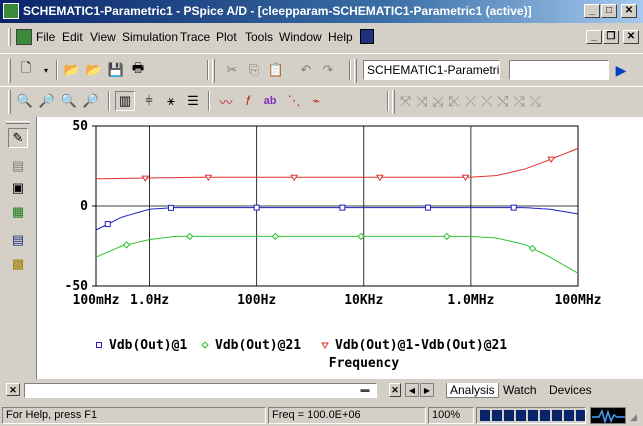 This screenshot has width=643, height=426. Describe the element at coordinates (412, 390) in the screenshot. I see `tab-scroll-left-icon: ◀` at that location.